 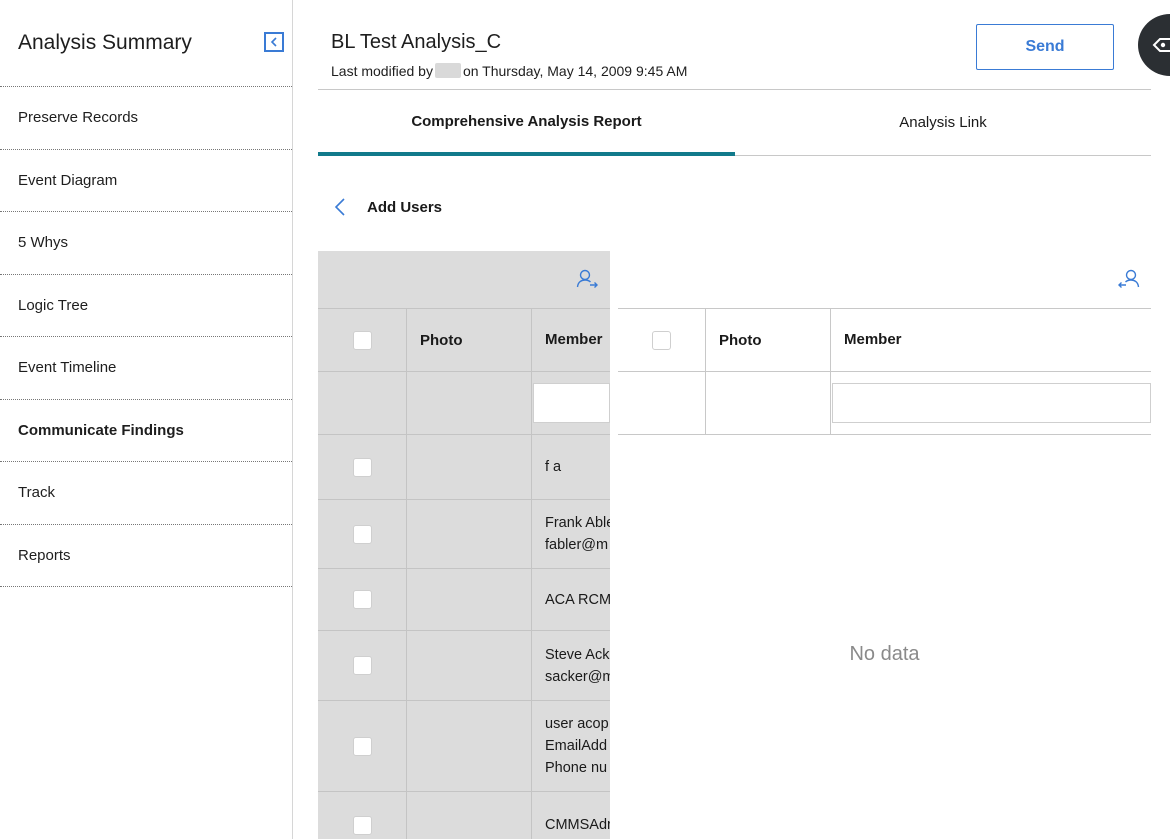 I want to click on page-title: BL Test Analysis_C, so click(x=416, y=42).